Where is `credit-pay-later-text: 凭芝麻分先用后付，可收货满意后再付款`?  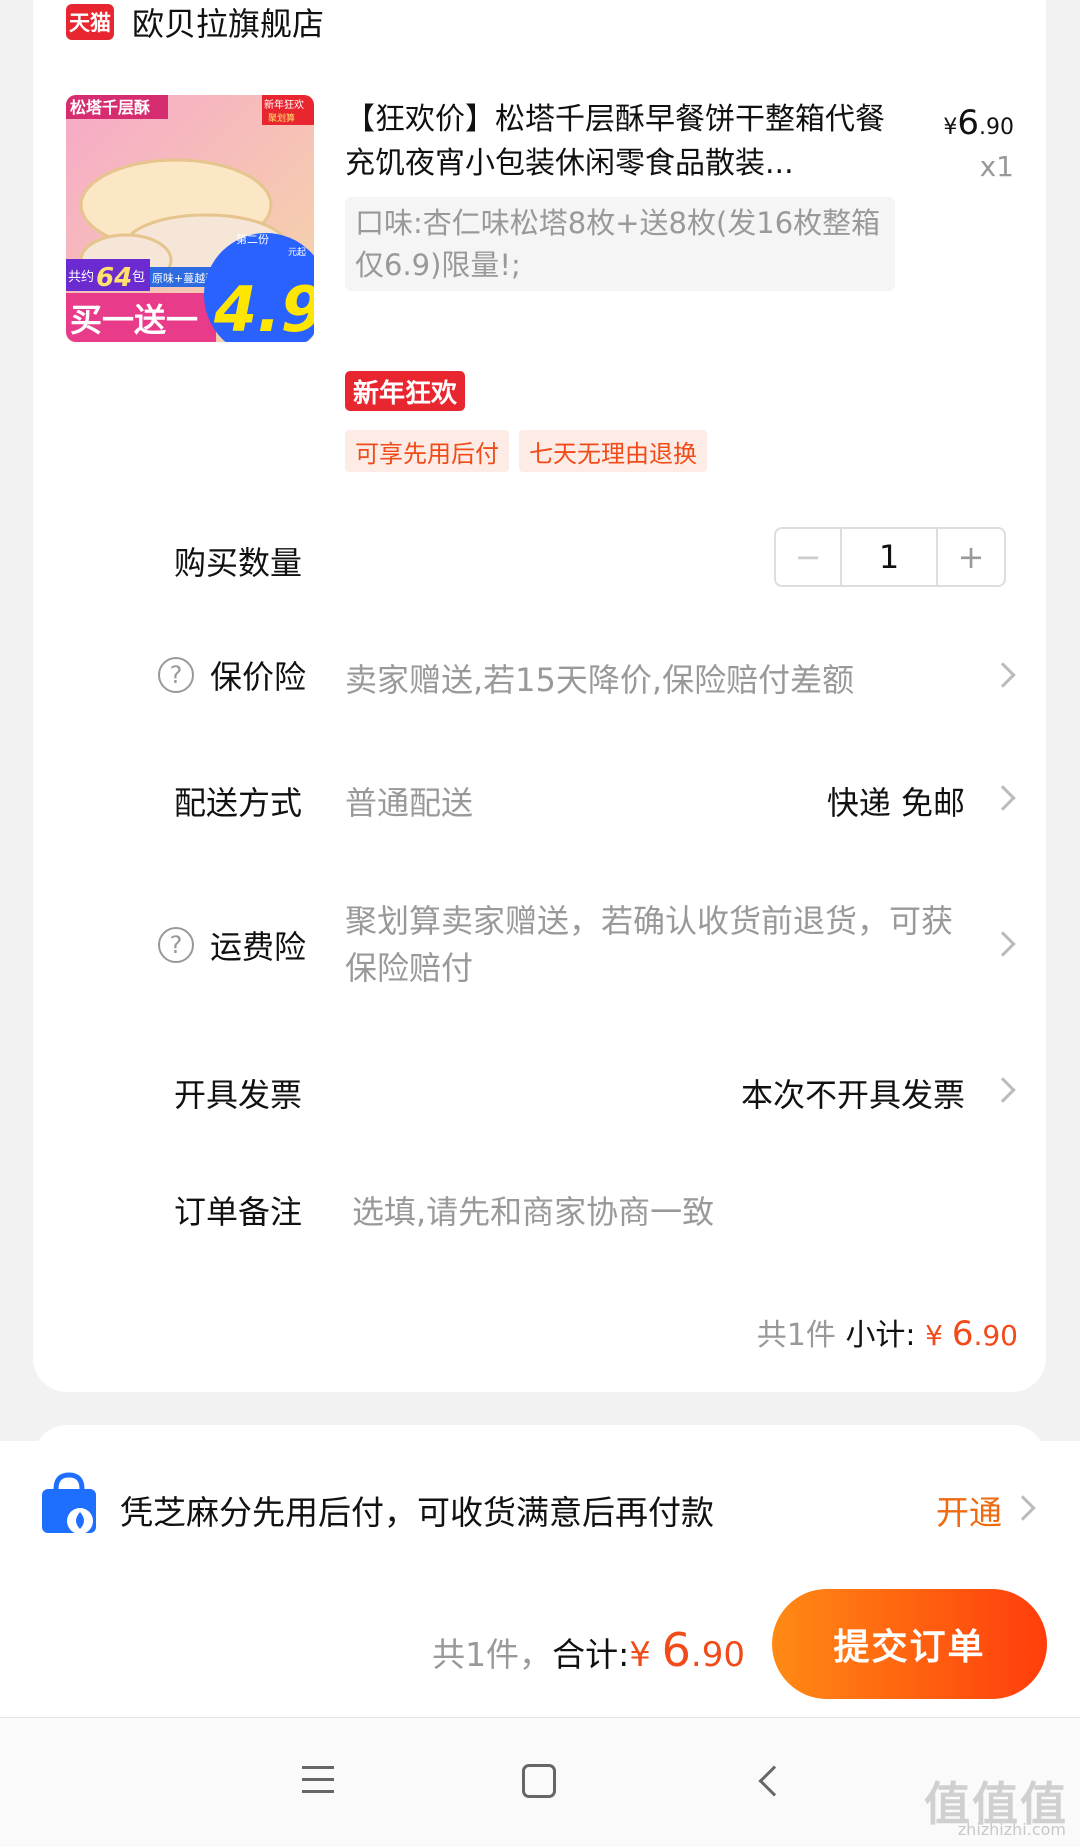
credit-pay-later-text: 凭芝麻分先用后付，可收货满意后再付款 is located at coordinates (417, 1512).